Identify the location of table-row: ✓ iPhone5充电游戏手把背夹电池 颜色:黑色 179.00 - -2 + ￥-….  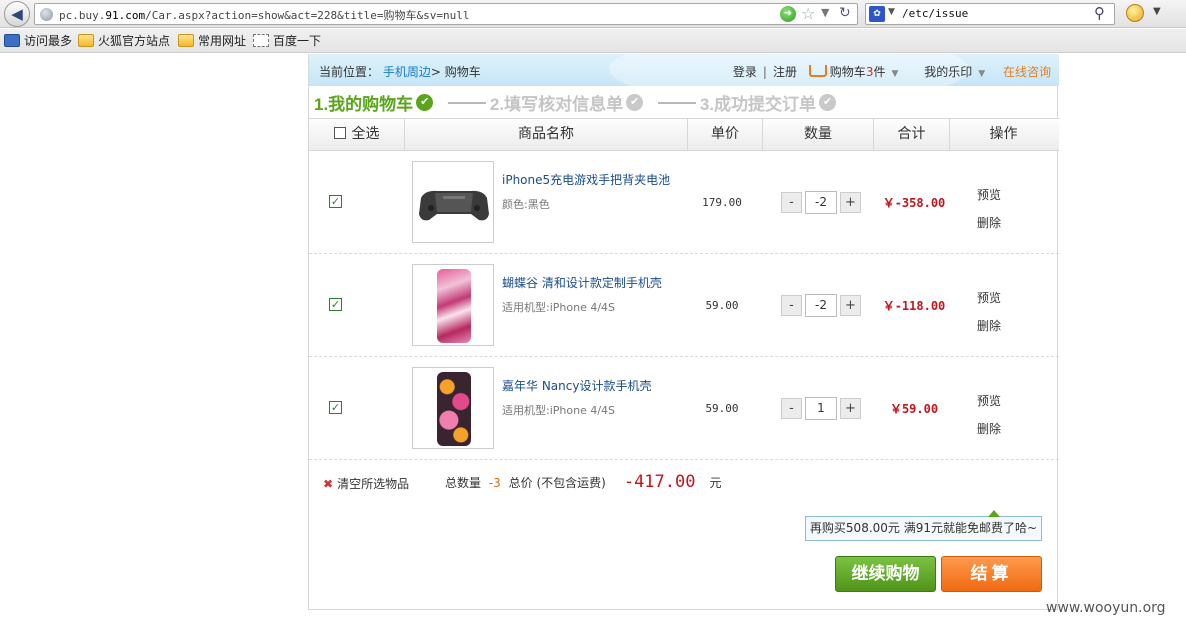
(684, 202).